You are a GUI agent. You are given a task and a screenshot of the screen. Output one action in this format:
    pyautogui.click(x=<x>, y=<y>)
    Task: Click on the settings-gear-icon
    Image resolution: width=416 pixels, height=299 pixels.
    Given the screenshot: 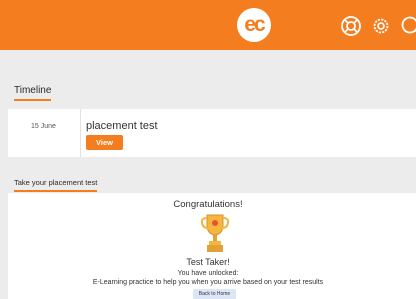 What is the action you would take?
    pyautogui.click(x=381, y=26)
    